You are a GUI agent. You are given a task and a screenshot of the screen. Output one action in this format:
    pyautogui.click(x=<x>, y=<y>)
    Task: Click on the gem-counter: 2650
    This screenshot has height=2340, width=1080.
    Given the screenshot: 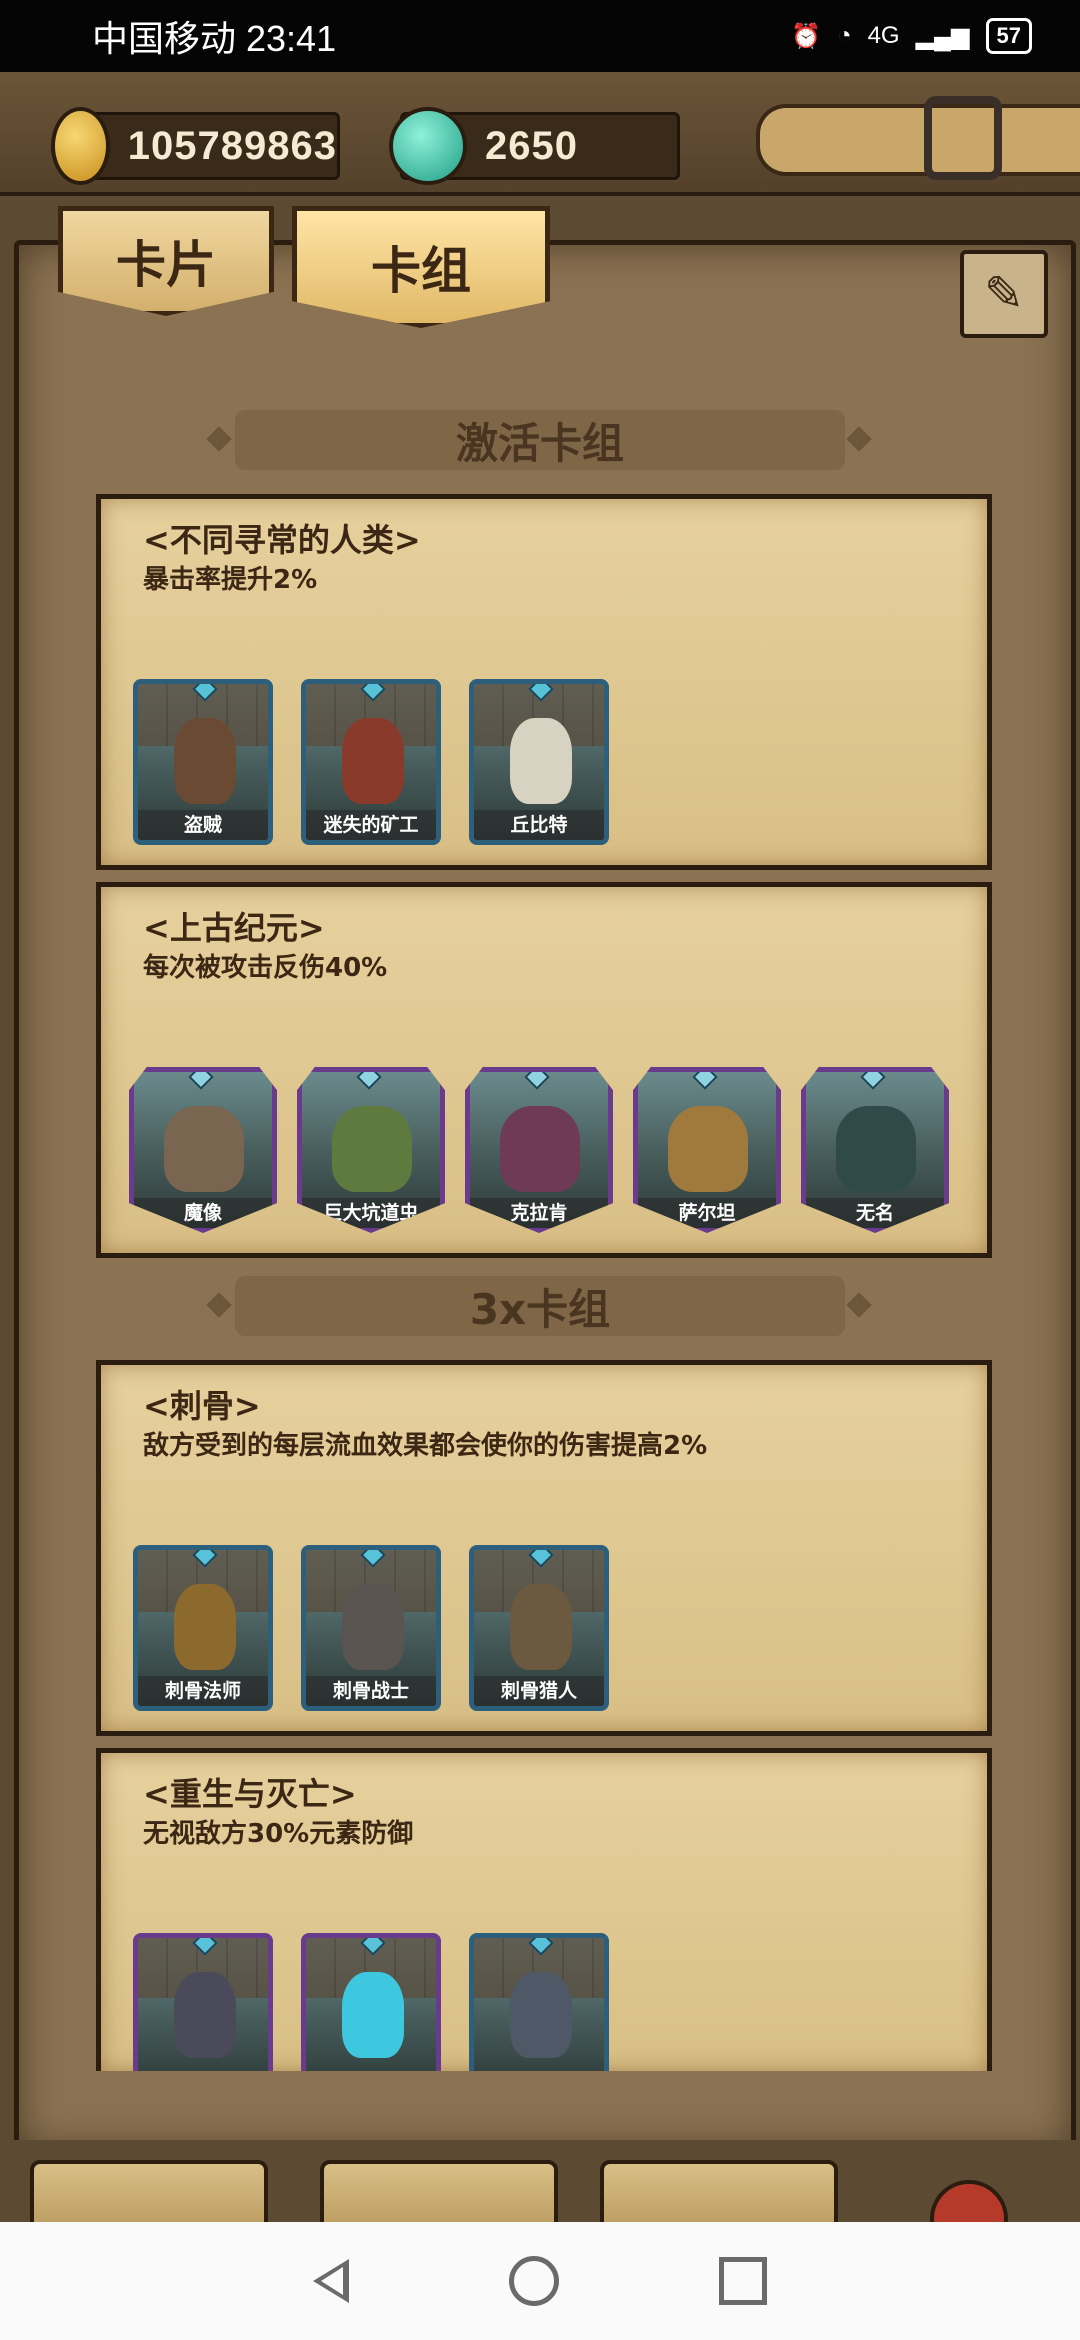 What is the action you would take?
    pyautogui.click(x=534, y=146)
    